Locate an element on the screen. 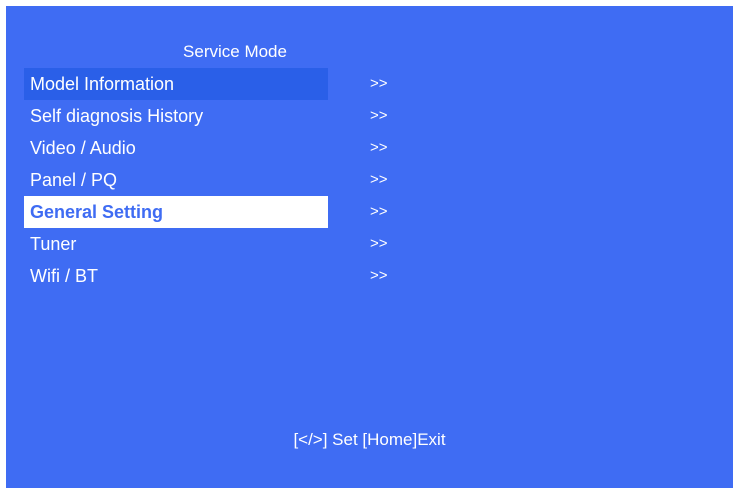 The width and height of the screenshot is (733, 488). menu-item-wifi-bt: Wifi / BT >> is located at coordinates (234, 276).